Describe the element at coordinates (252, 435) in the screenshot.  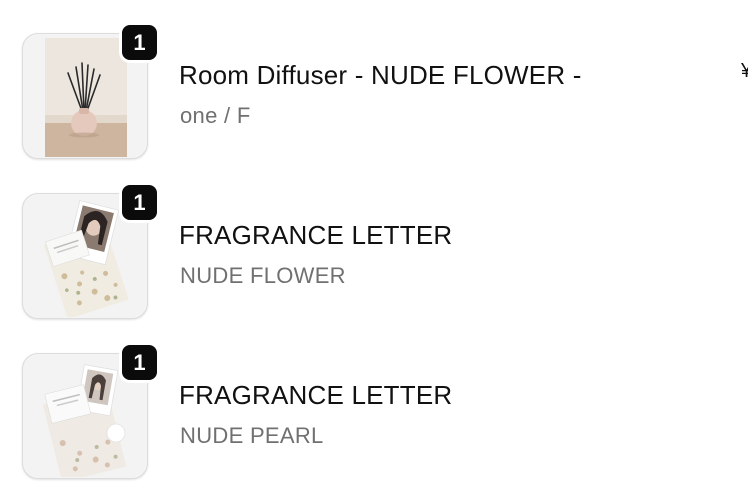
I see `item-variant: NUDE PEARL` at that location.